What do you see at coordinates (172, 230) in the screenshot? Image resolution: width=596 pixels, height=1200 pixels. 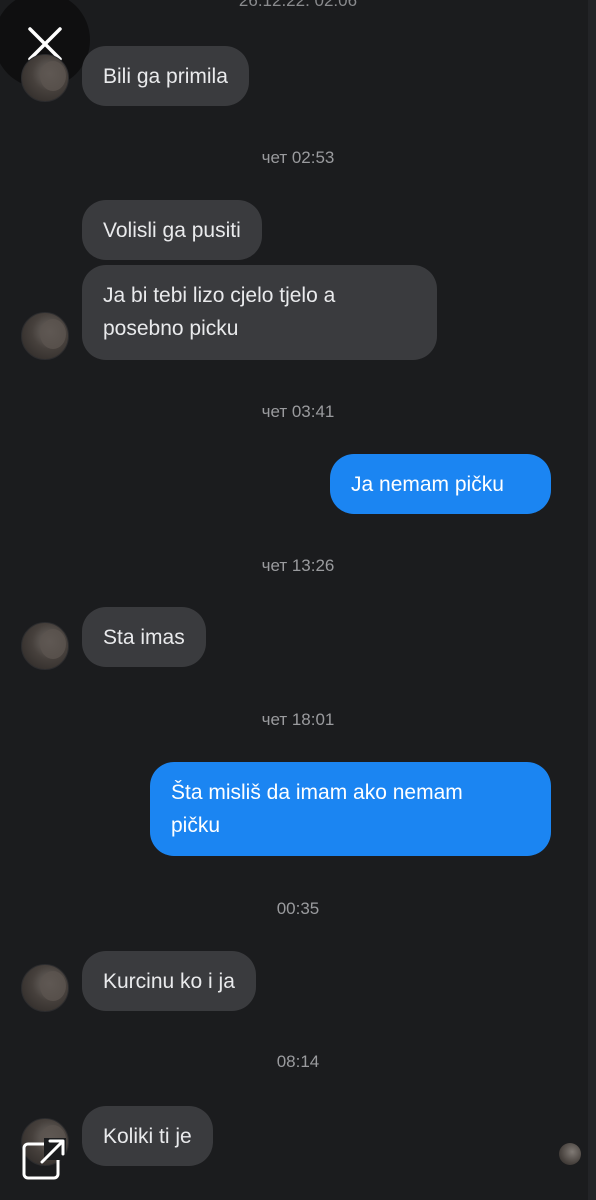 I see `incoming-message: Volisli ga pusiti` at bounding box center [172, 230].